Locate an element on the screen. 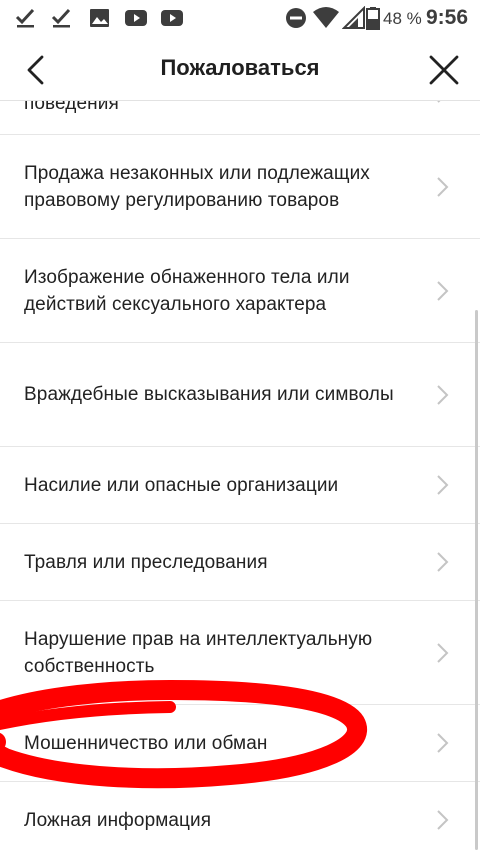 The width and height of the screenshot is (480, 854). do-not-disturb-icon is located at coordinates (296, 18).